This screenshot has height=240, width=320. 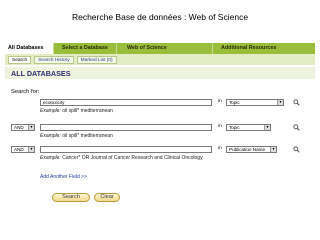 I want to click on search-for-label: Search for:, so click(x=25, y=92).